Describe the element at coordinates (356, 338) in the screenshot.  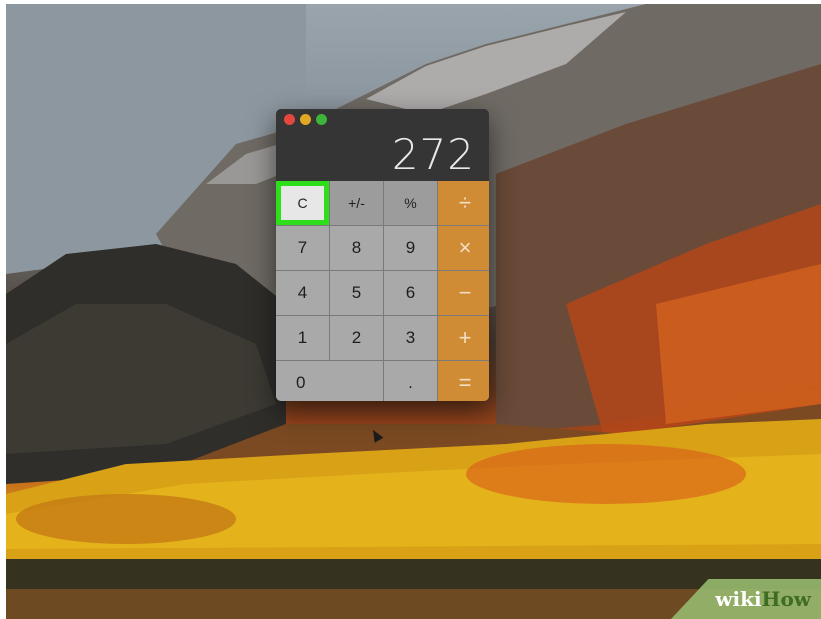
I see `digit-2-button: 2` at that location.